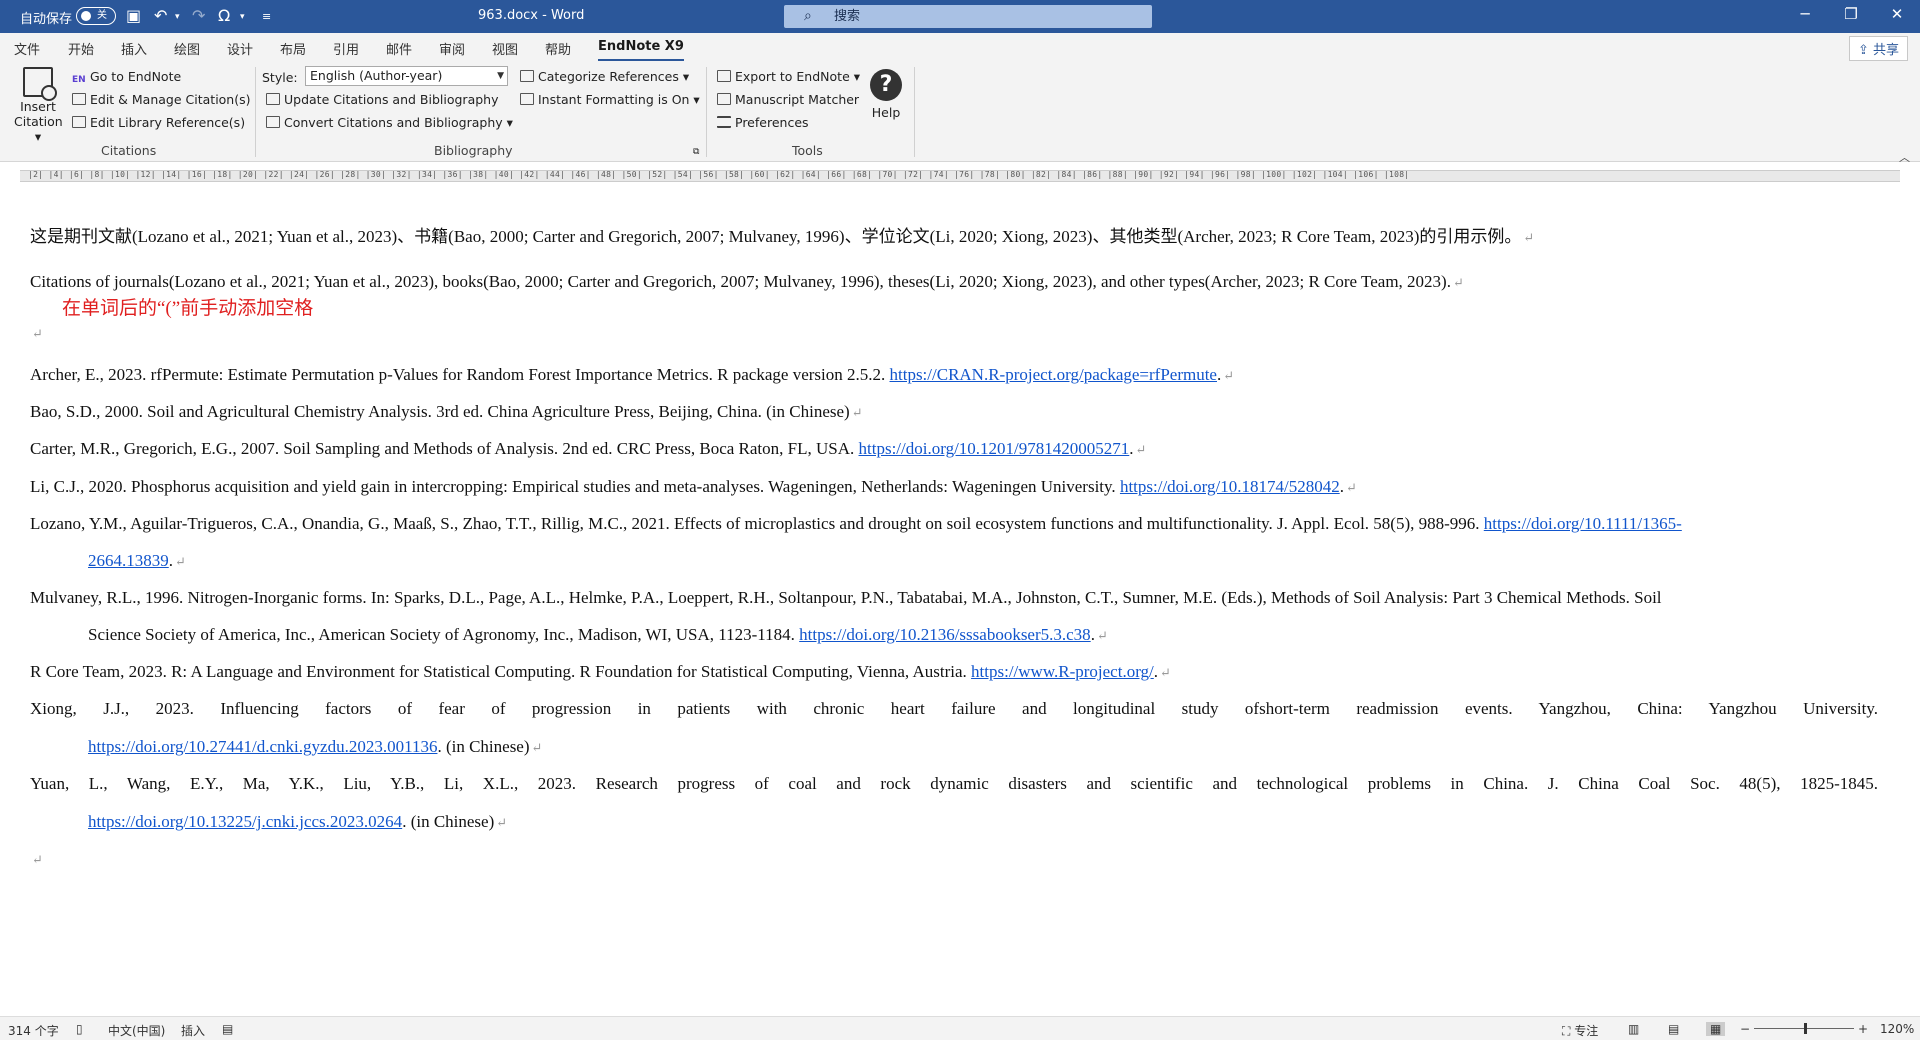 The width and height of the screenshot is (1920, 1040). What do you see at coordinates (1863, 1029) in the screenshot?
I see `zoom-in-button: +` at bounding box center [1863, 1029].